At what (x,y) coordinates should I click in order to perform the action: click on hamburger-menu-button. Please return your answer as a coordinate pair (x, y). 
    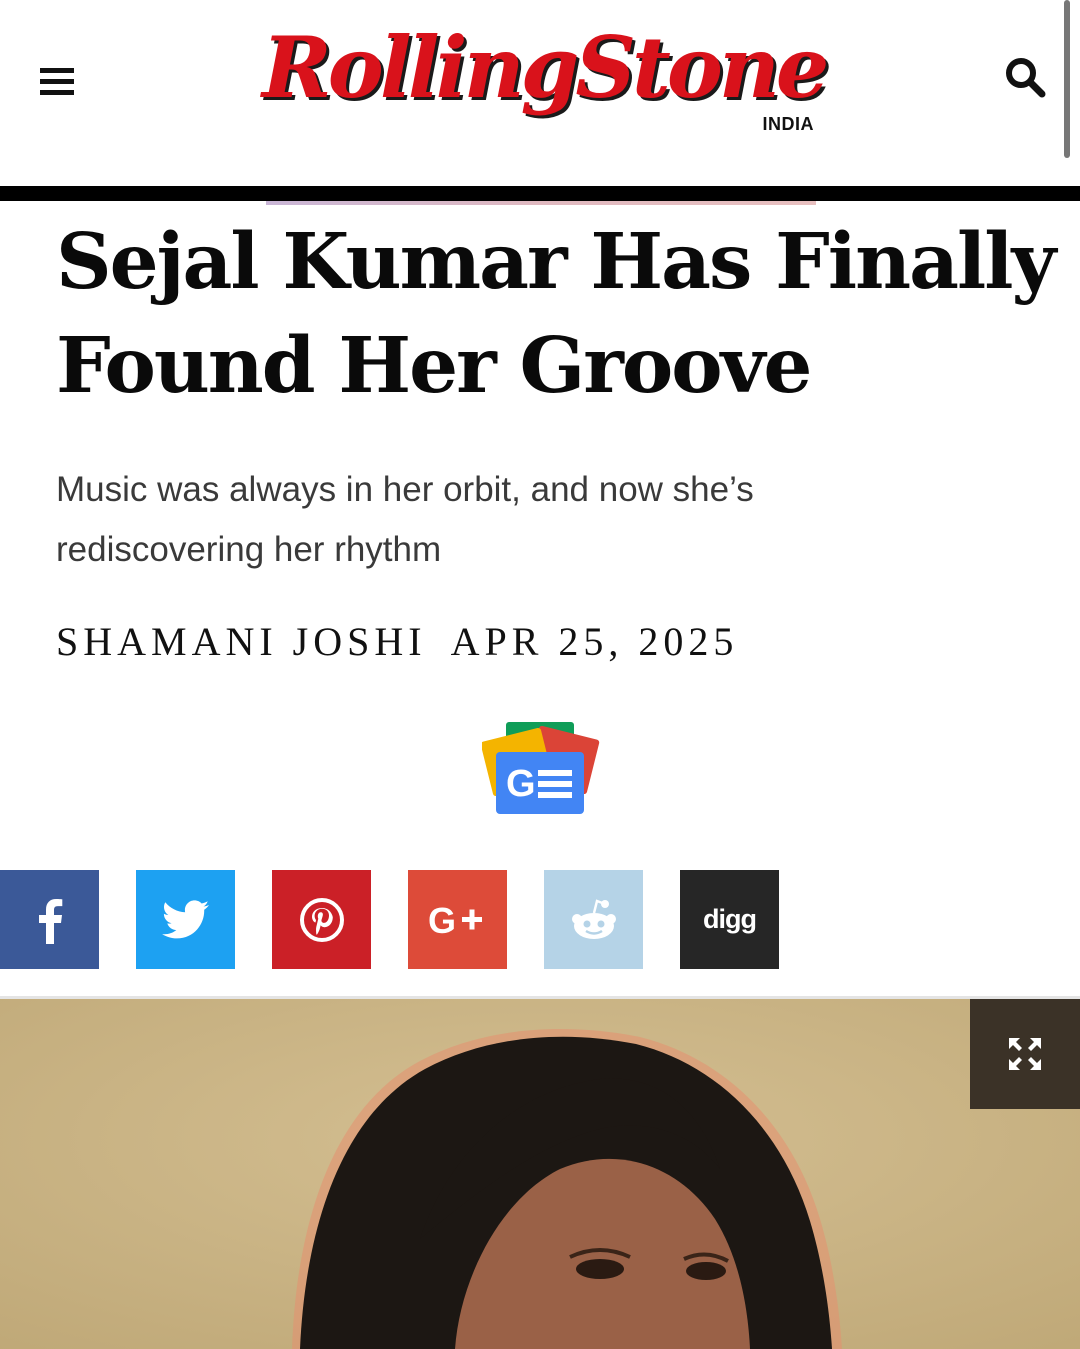
    Looking at the image, I should click on (58, 83).